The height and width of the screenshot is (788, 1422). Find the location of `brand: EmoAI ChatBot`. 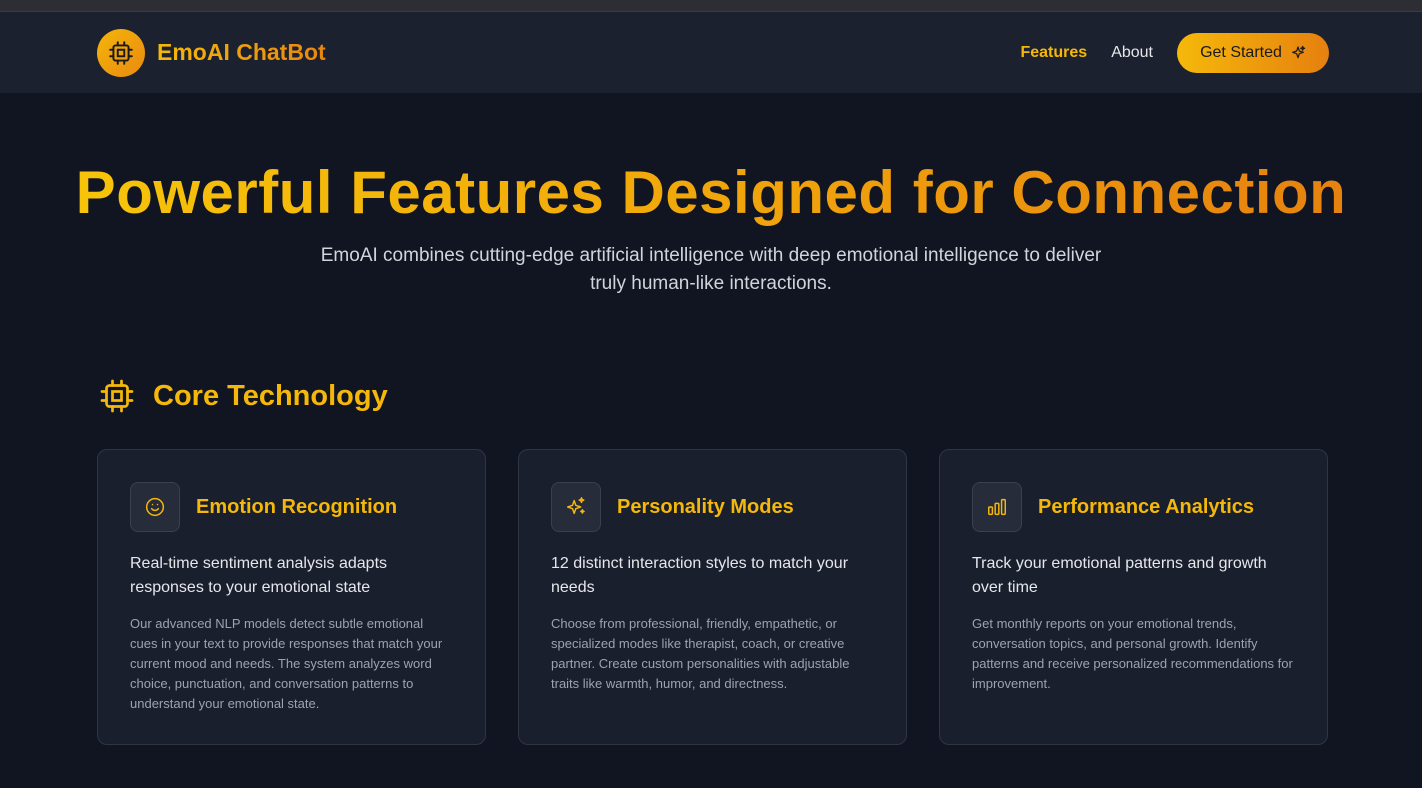

brand: EmoAI ChatBot is located at coordinates (211, 52).